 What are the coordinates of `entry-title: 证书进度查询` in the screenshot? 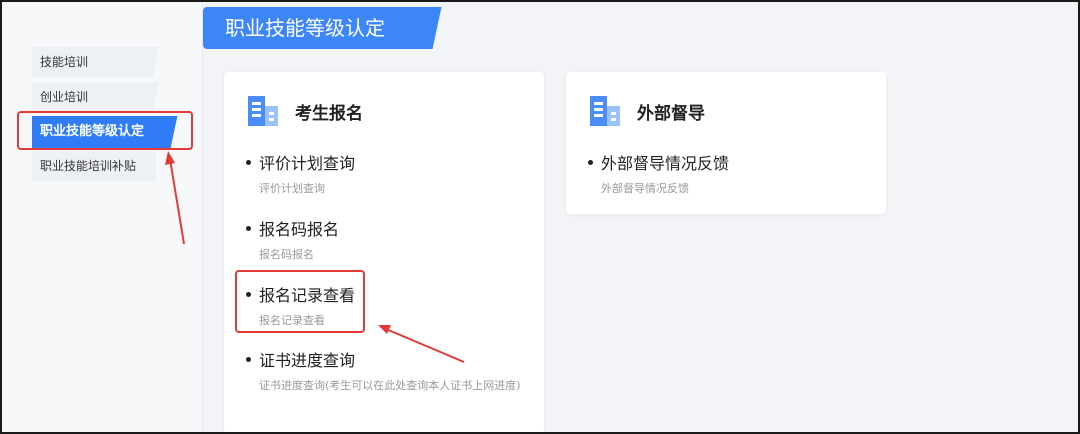 It's located at (307, 359).